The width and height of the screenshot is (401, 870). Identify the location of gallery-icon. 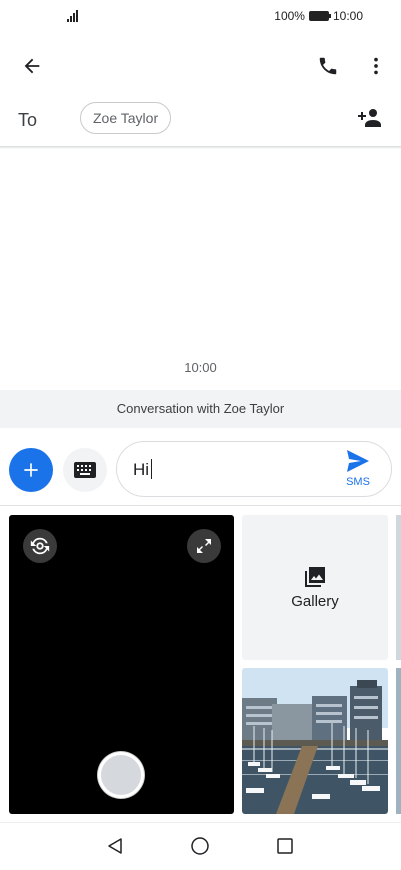
(315, 577).